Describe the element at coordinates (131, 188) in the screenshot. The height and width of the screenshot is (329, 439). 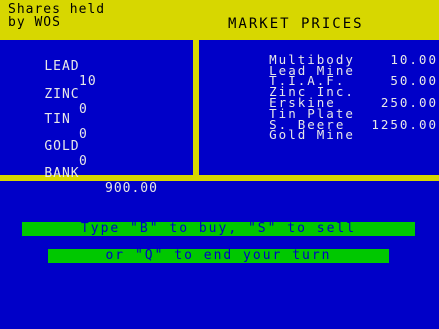
I see `bank-value: 900.00` at that location.